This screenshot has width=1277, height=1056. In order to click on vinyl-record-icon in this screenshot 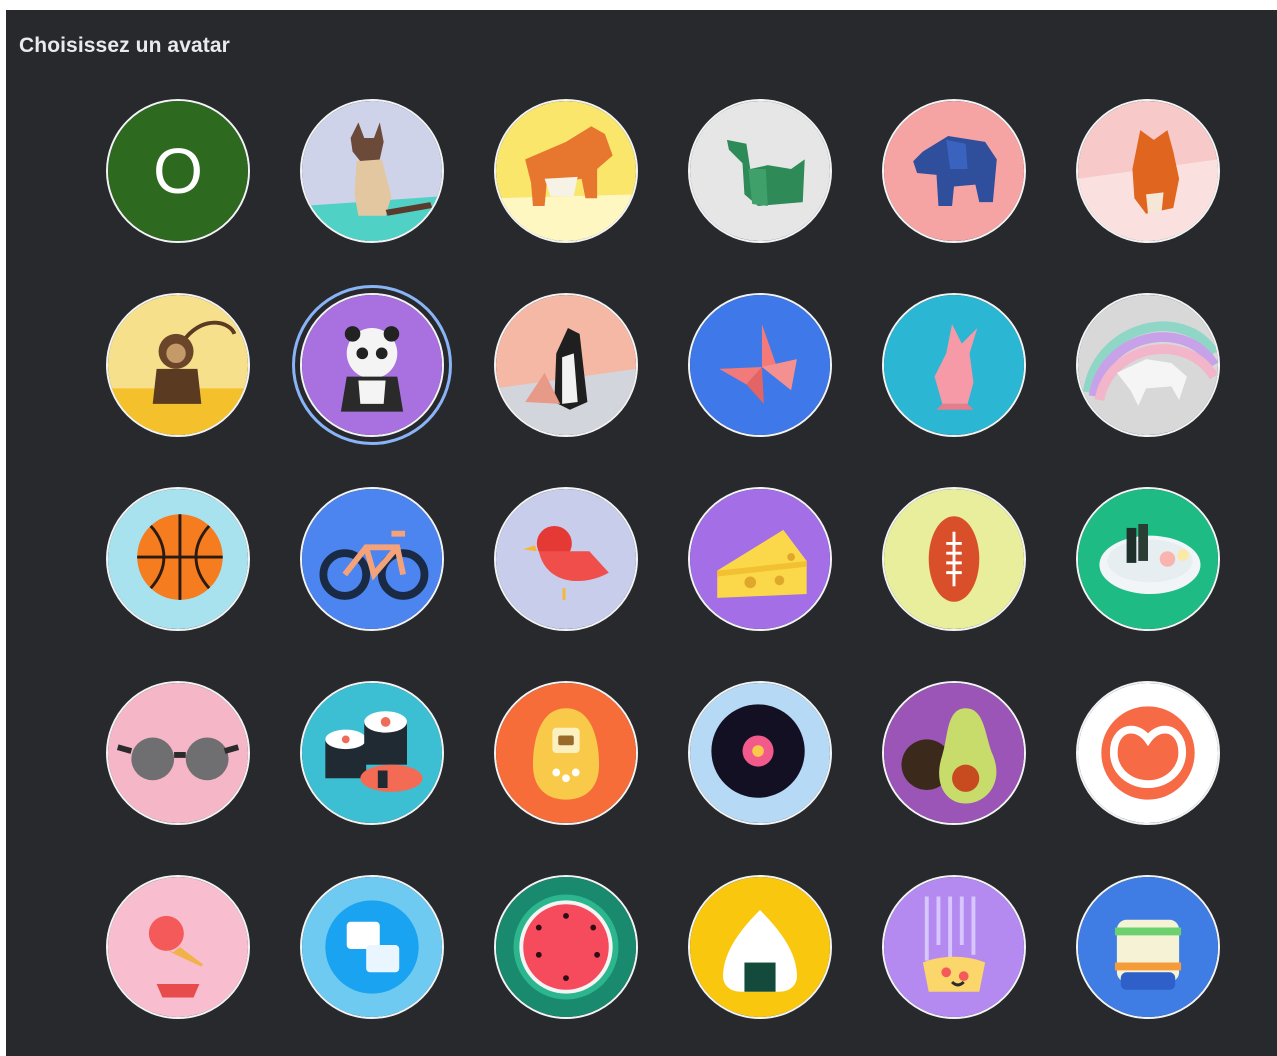, I will do `click(760, 753)`.